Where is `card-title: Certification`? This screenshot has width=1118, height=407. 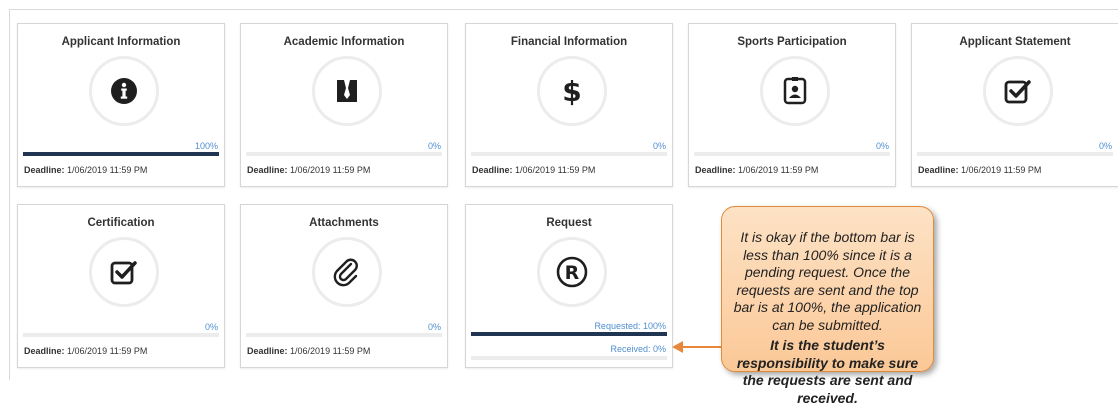
card-title: Certification is located at coordinates (121, 223).